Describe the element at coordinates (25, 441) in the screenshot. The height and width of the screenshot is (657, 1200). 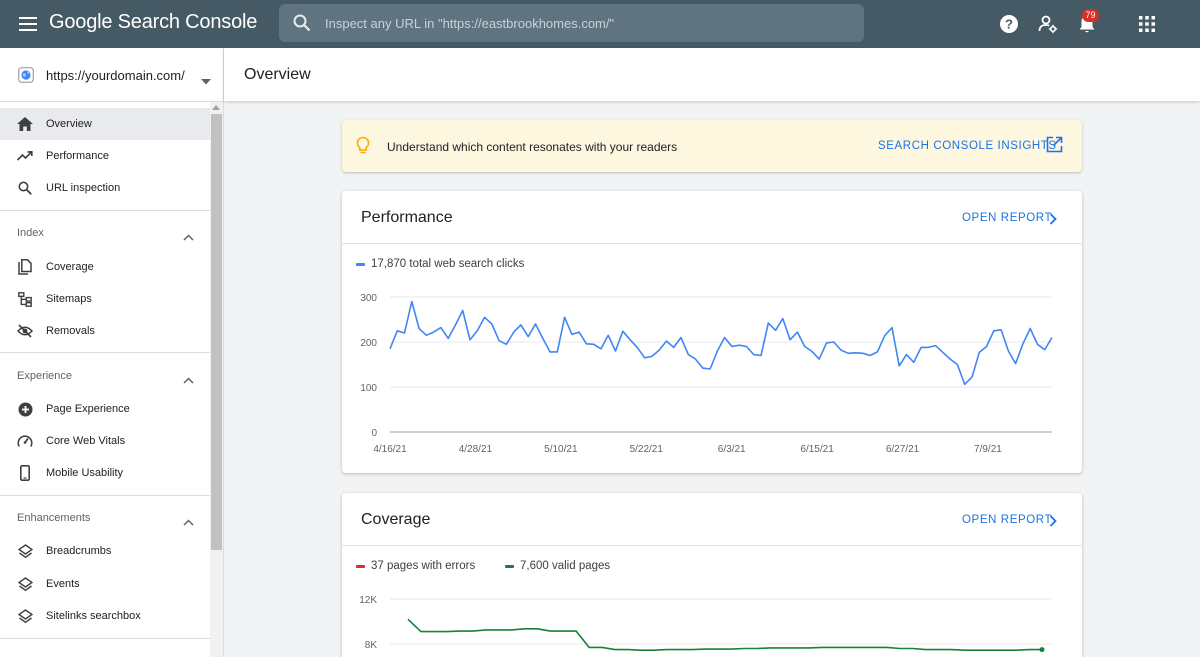
I see `gauge-icon` at that location.